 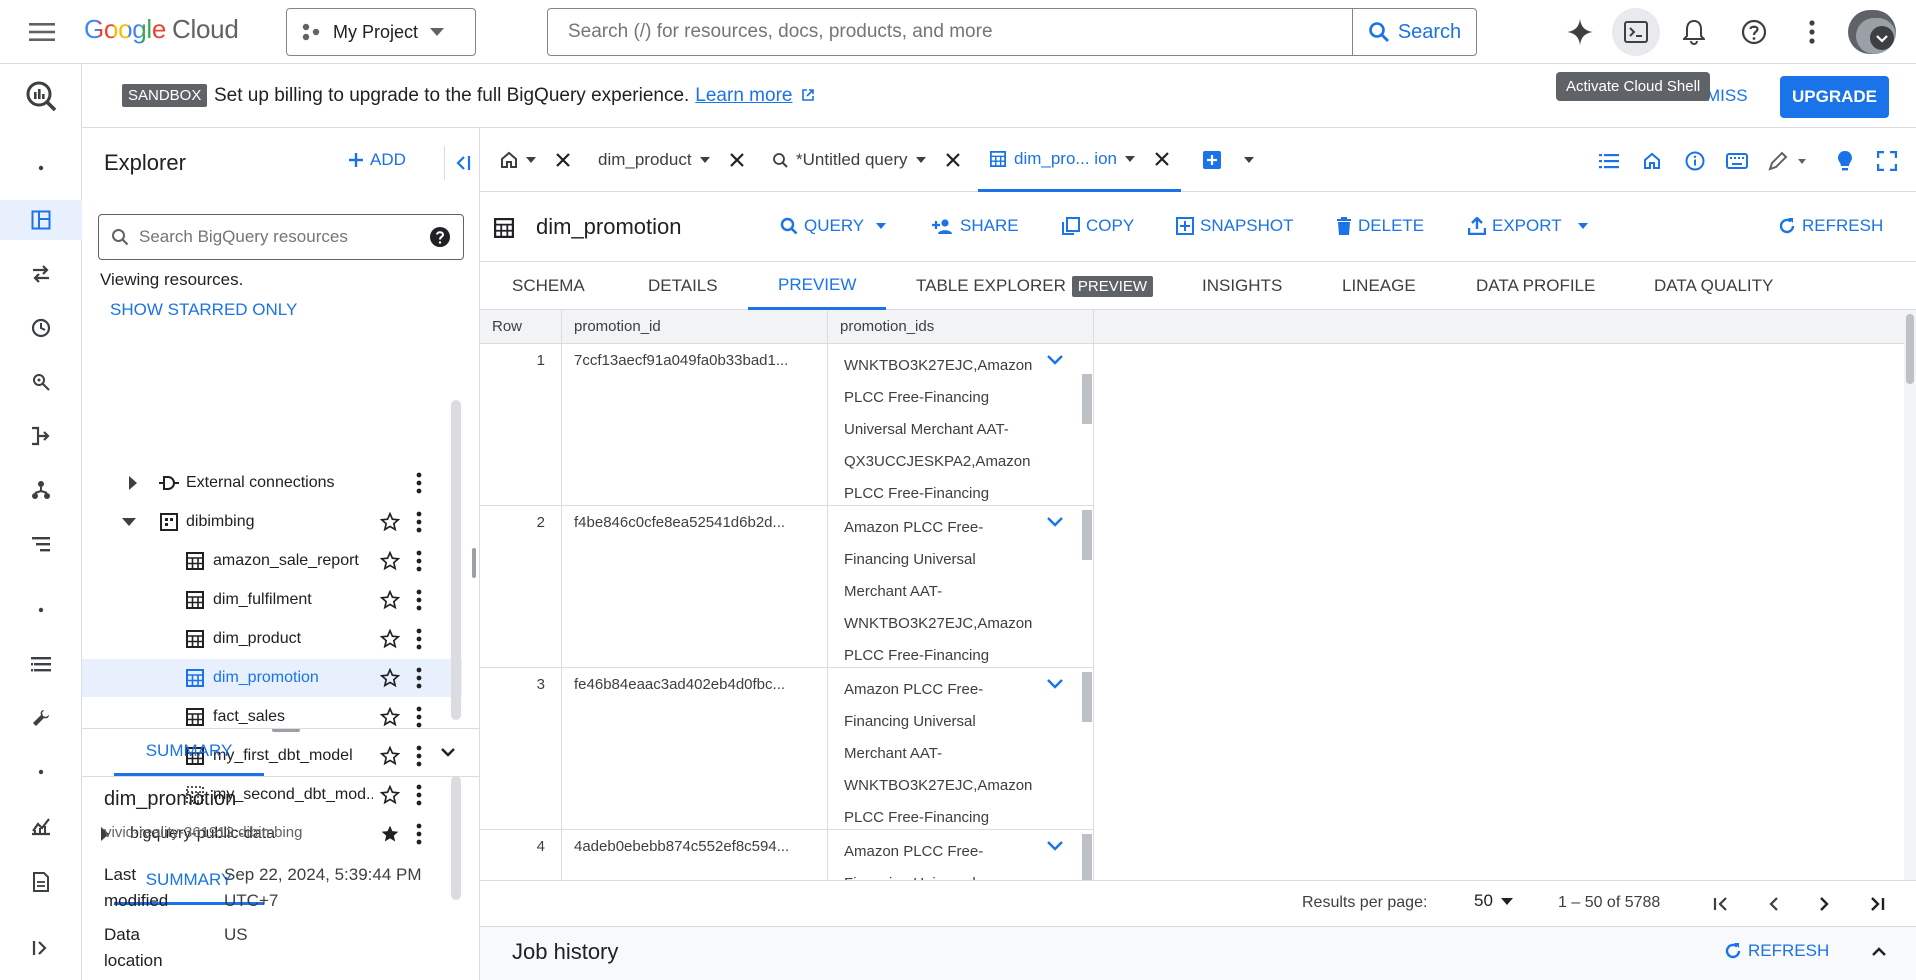 I want to click on lightbulb-icon, so click(x=1845, y=161).